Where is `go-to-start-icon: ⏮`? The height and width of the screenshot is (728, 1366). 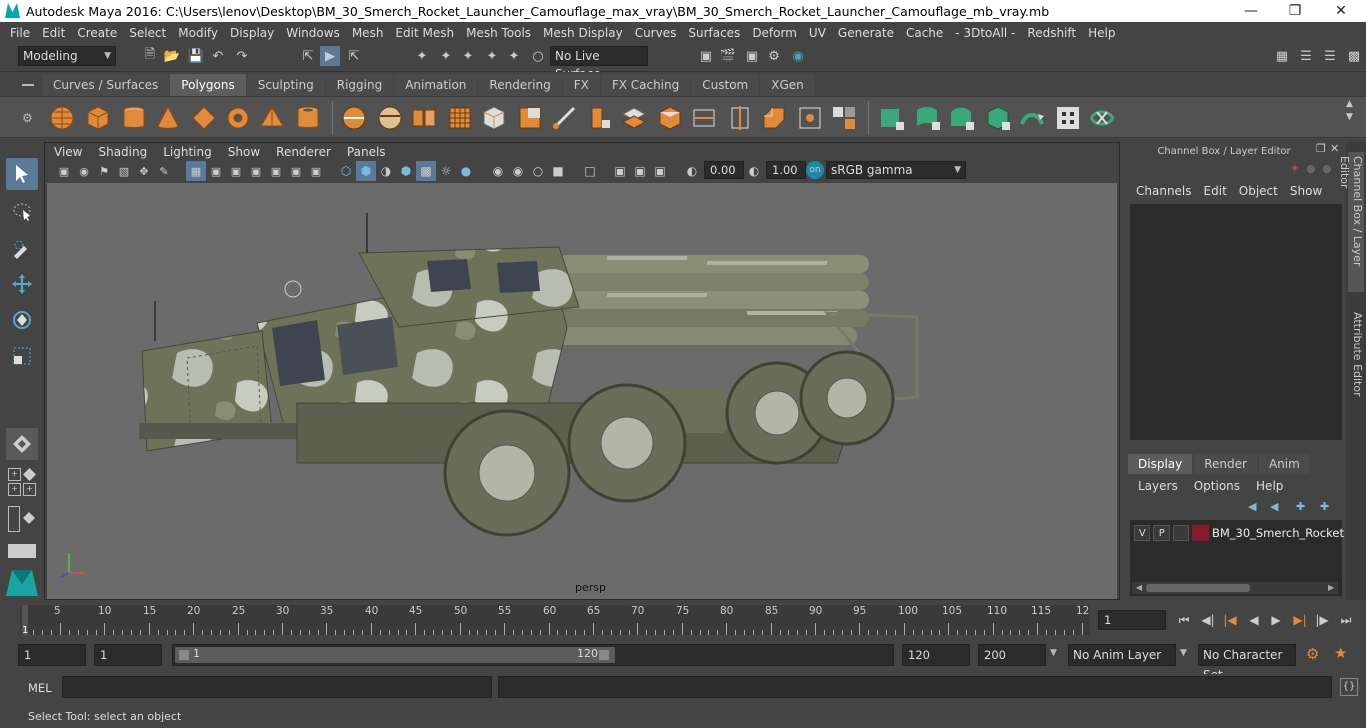
go-to-start-icon: ⏮ is located at coordinates (1184, 620).